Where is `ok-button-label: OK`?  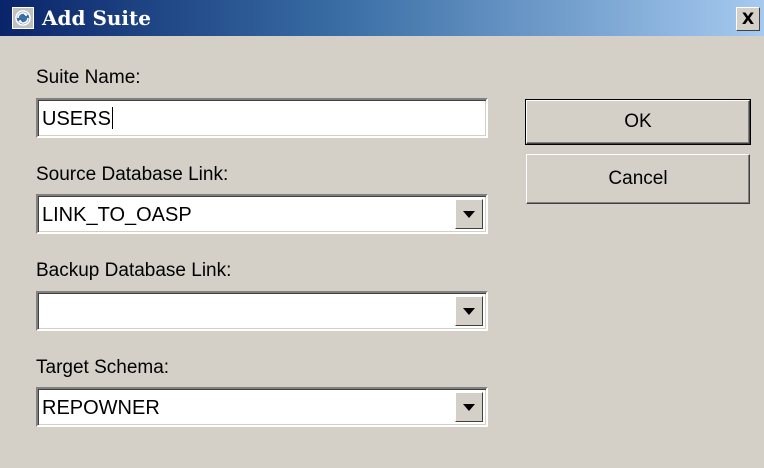 ok-button-label: OK is located at coordinates (638, 121).